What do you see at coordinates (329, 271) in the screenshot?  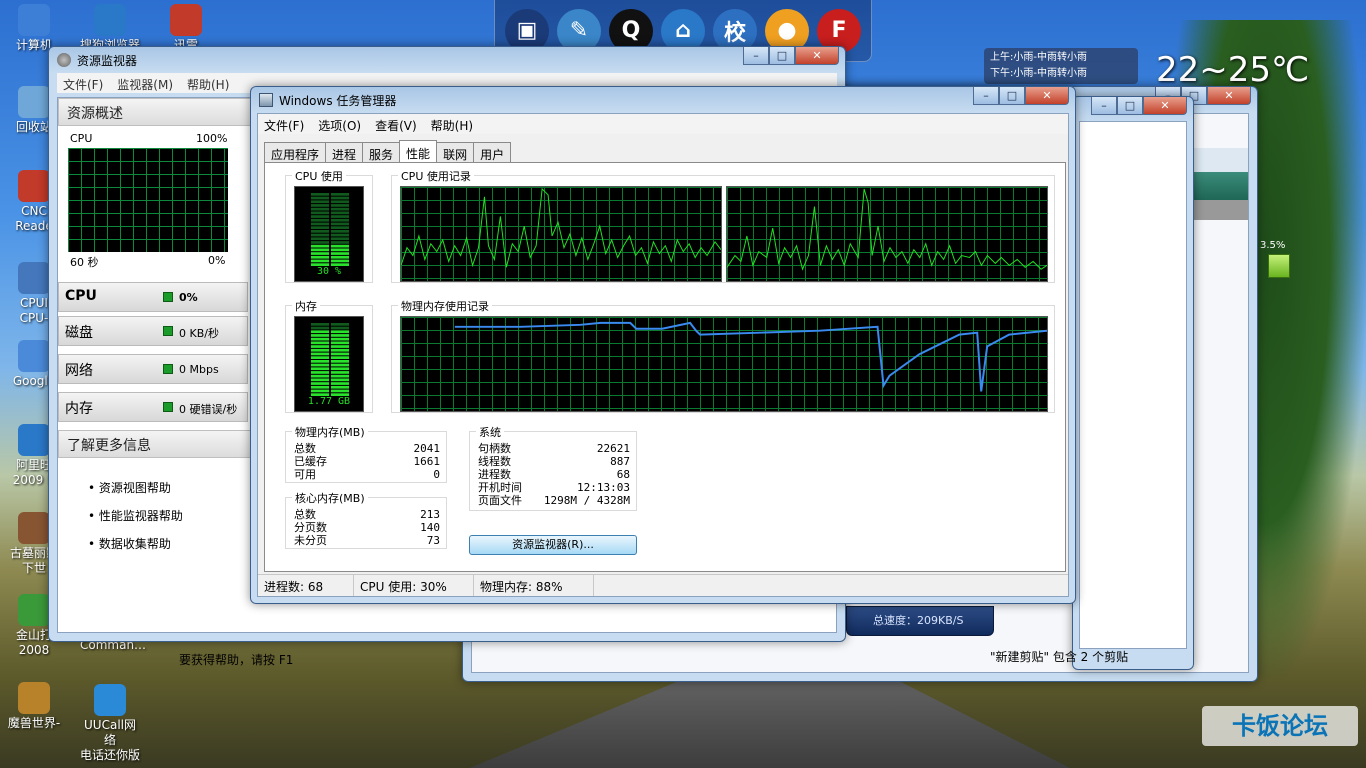 I see `cpu-usage-value: 30 %` at bounding box center [329, 271].